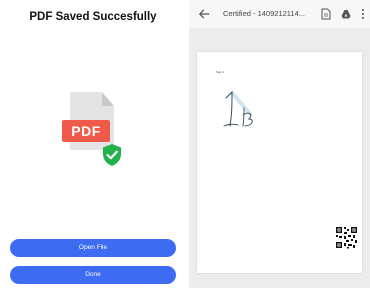 The image size is (370, 288). I want to click on success-title: PDF Saved Succesfully, so click(93, 17).